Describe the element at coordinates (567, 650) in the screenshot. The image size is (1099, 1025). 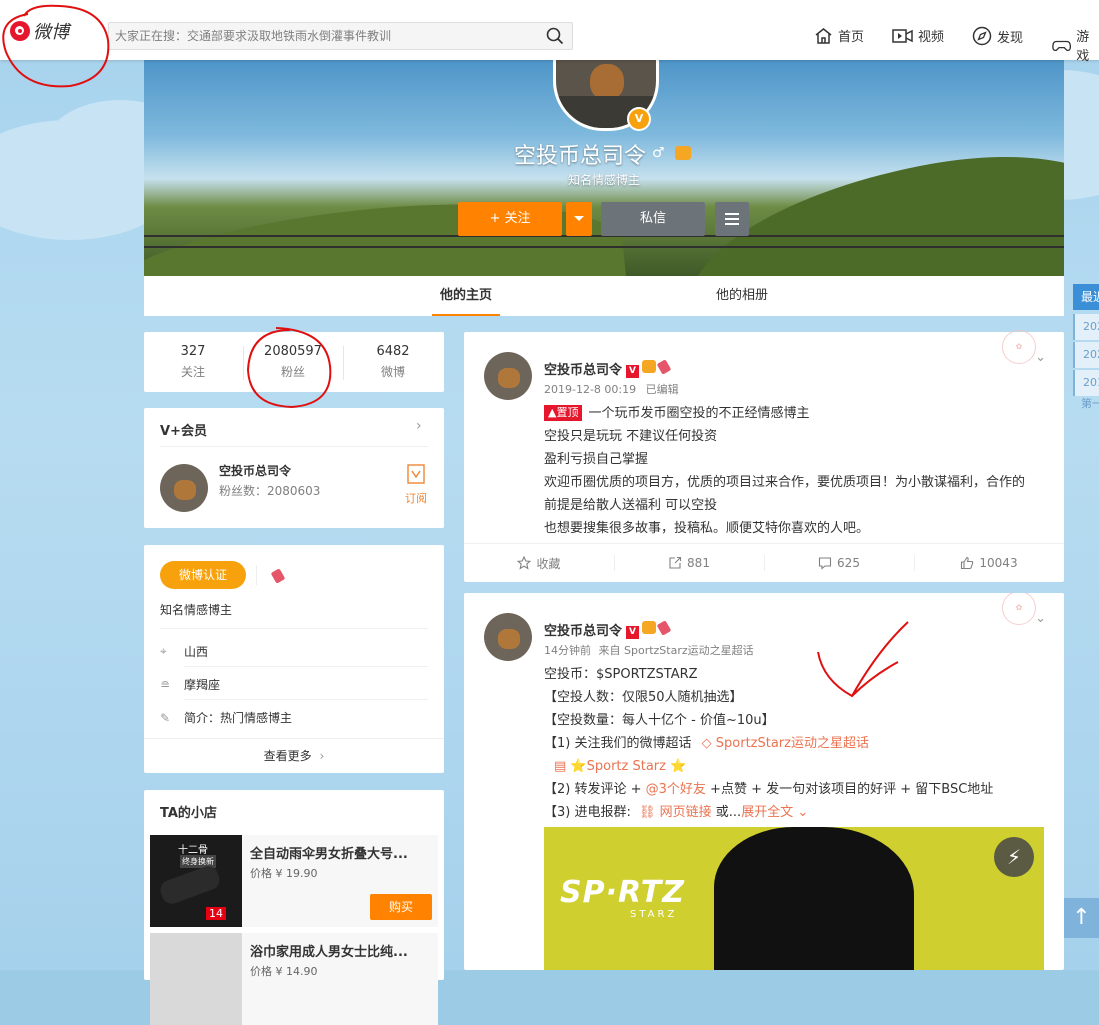
I see `post-time: 14分钟前` at that location.